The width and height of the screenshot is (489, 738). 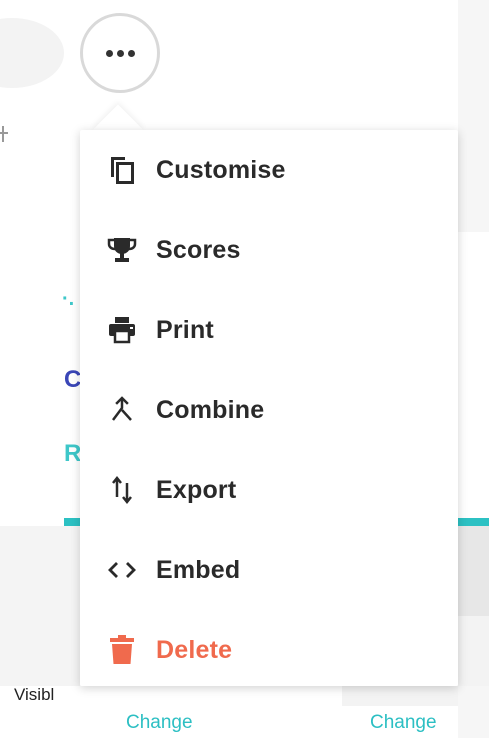 I want to click on background-fragment-c: C, so click(x=73, y=379).